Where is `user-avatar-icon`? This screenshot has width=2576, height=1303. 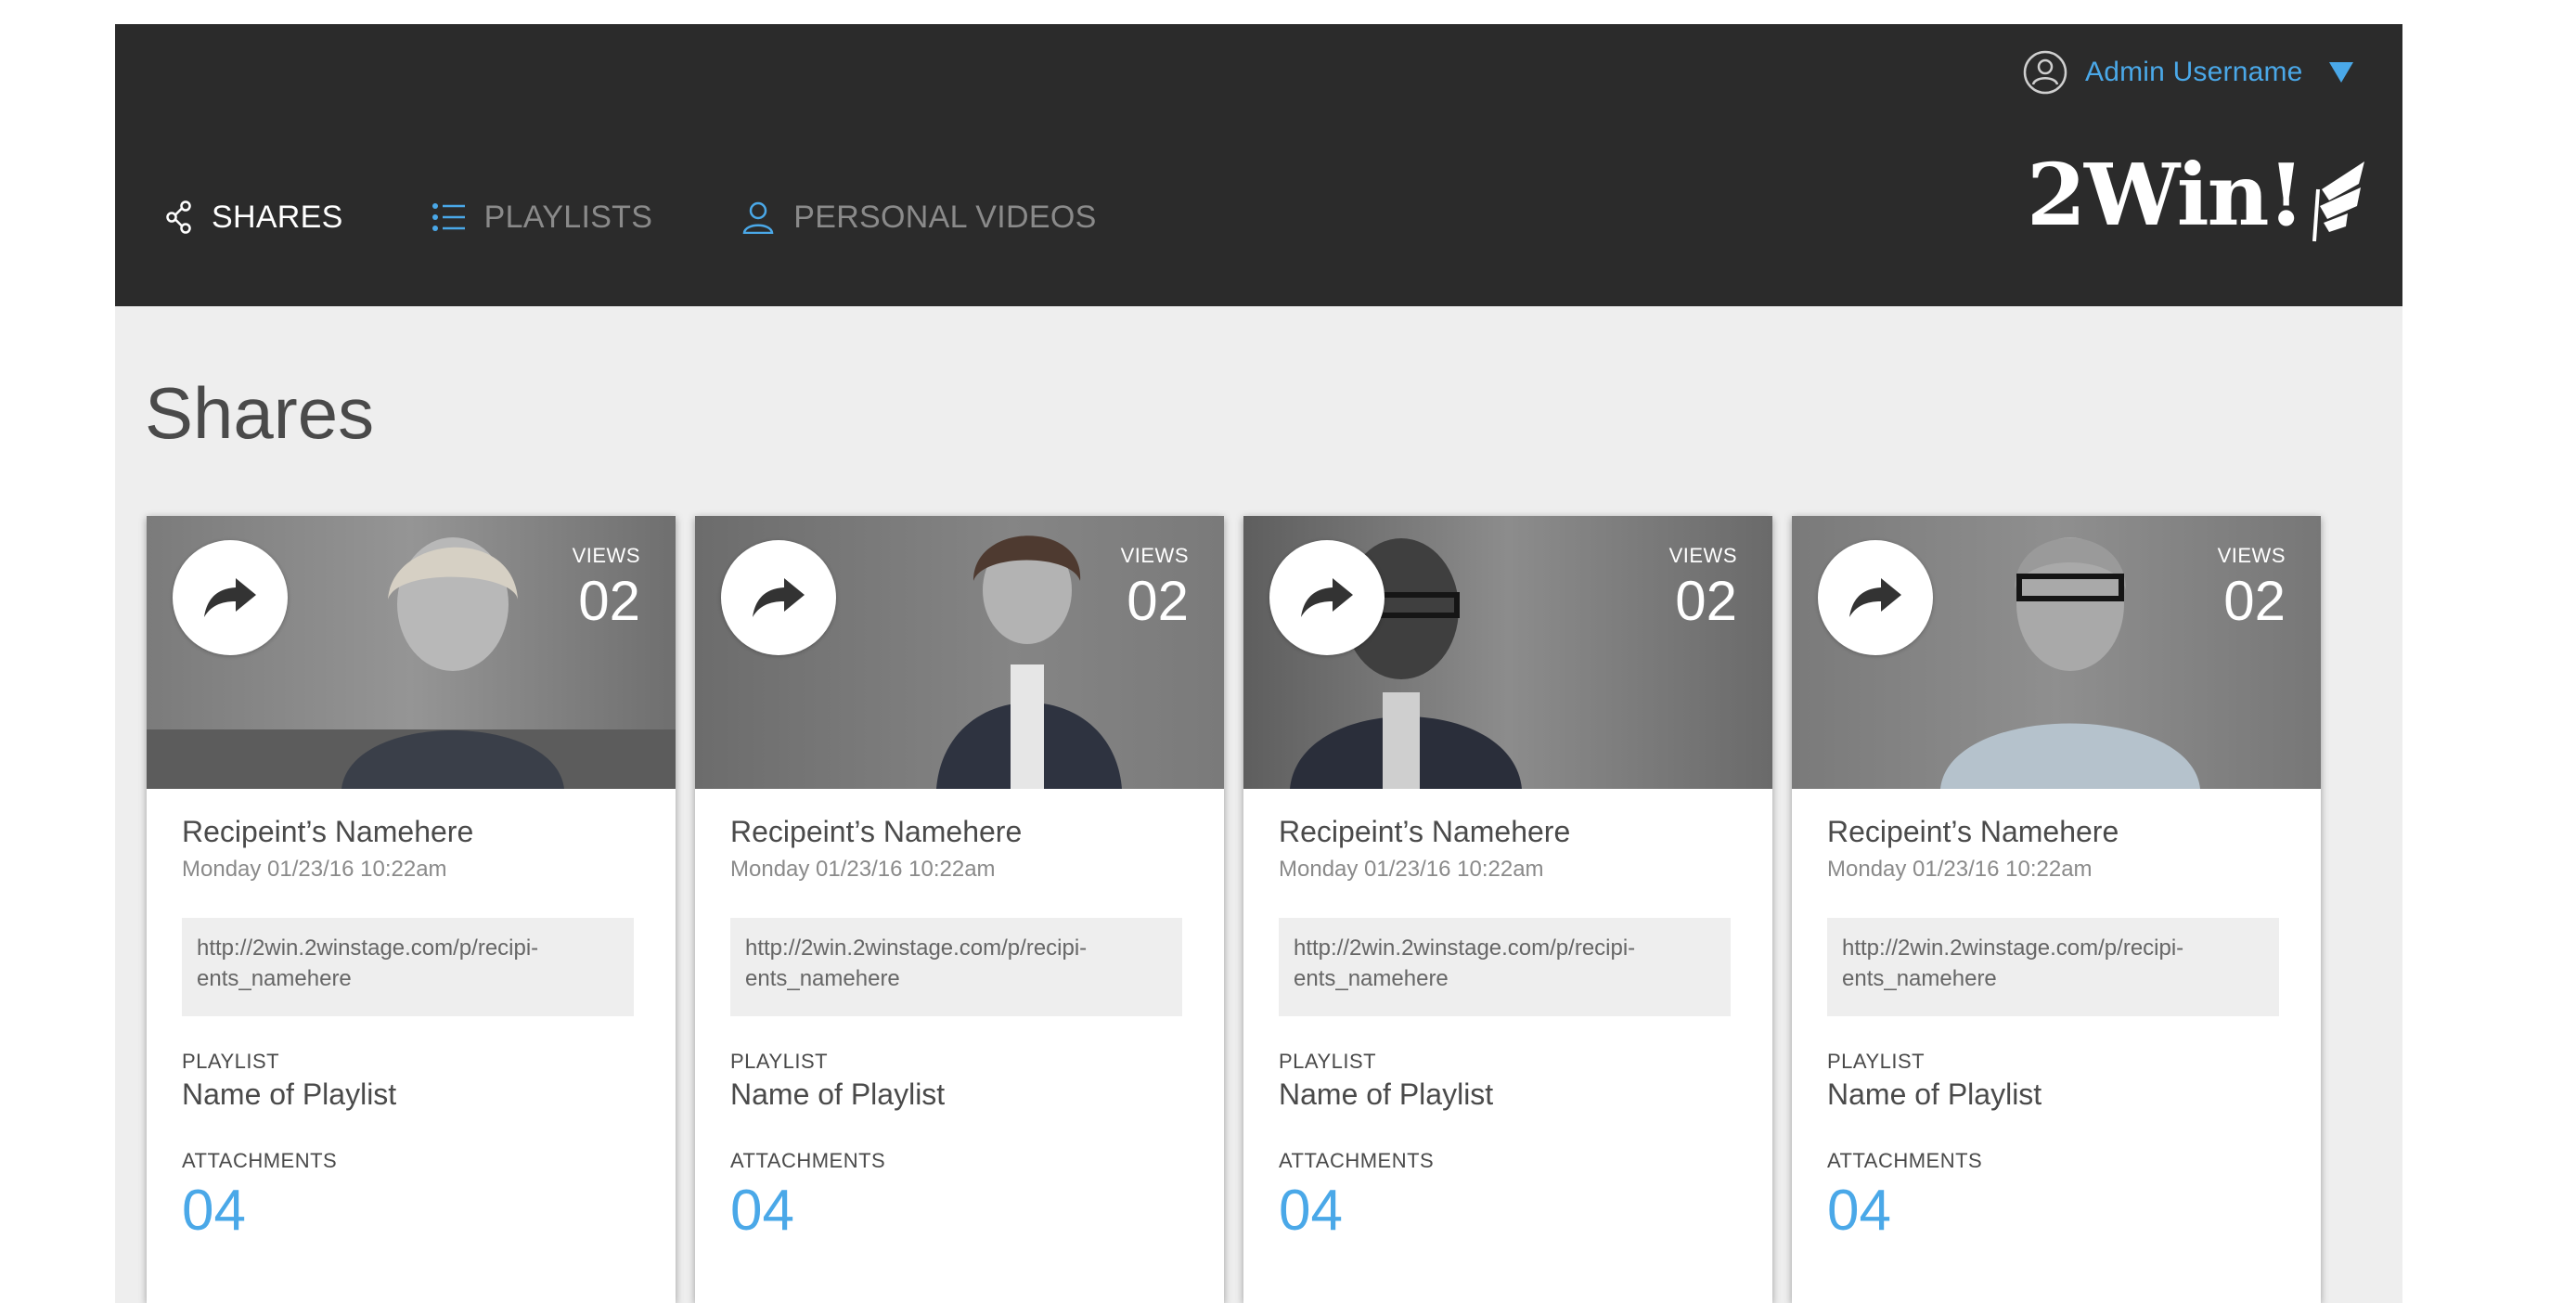 user-avatar-icon is located at coordinates (2045, 72).